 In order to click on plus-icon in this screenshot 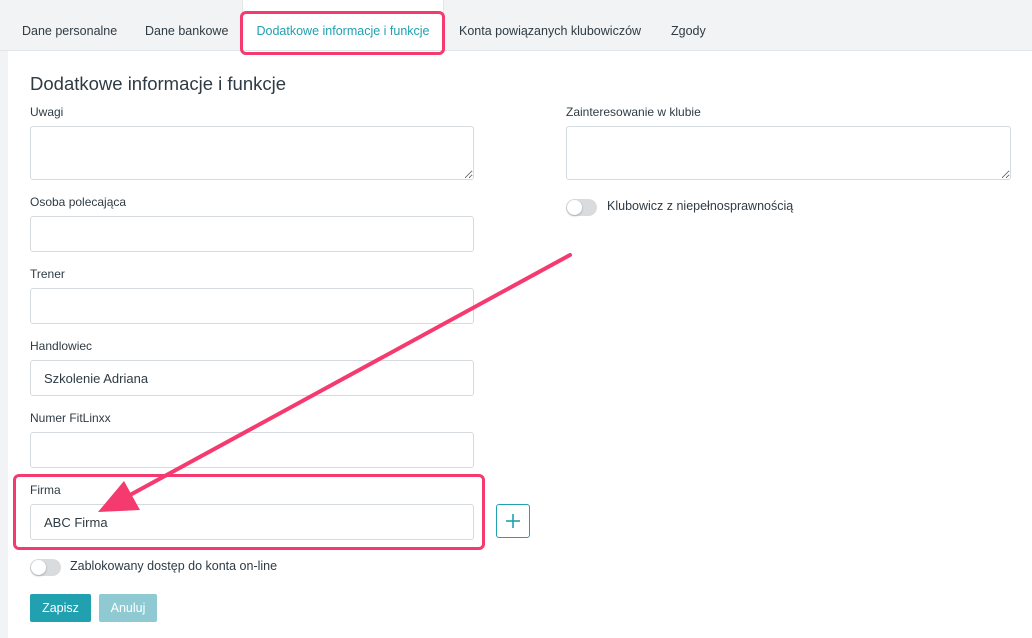, I will do `click(513, 521)`.